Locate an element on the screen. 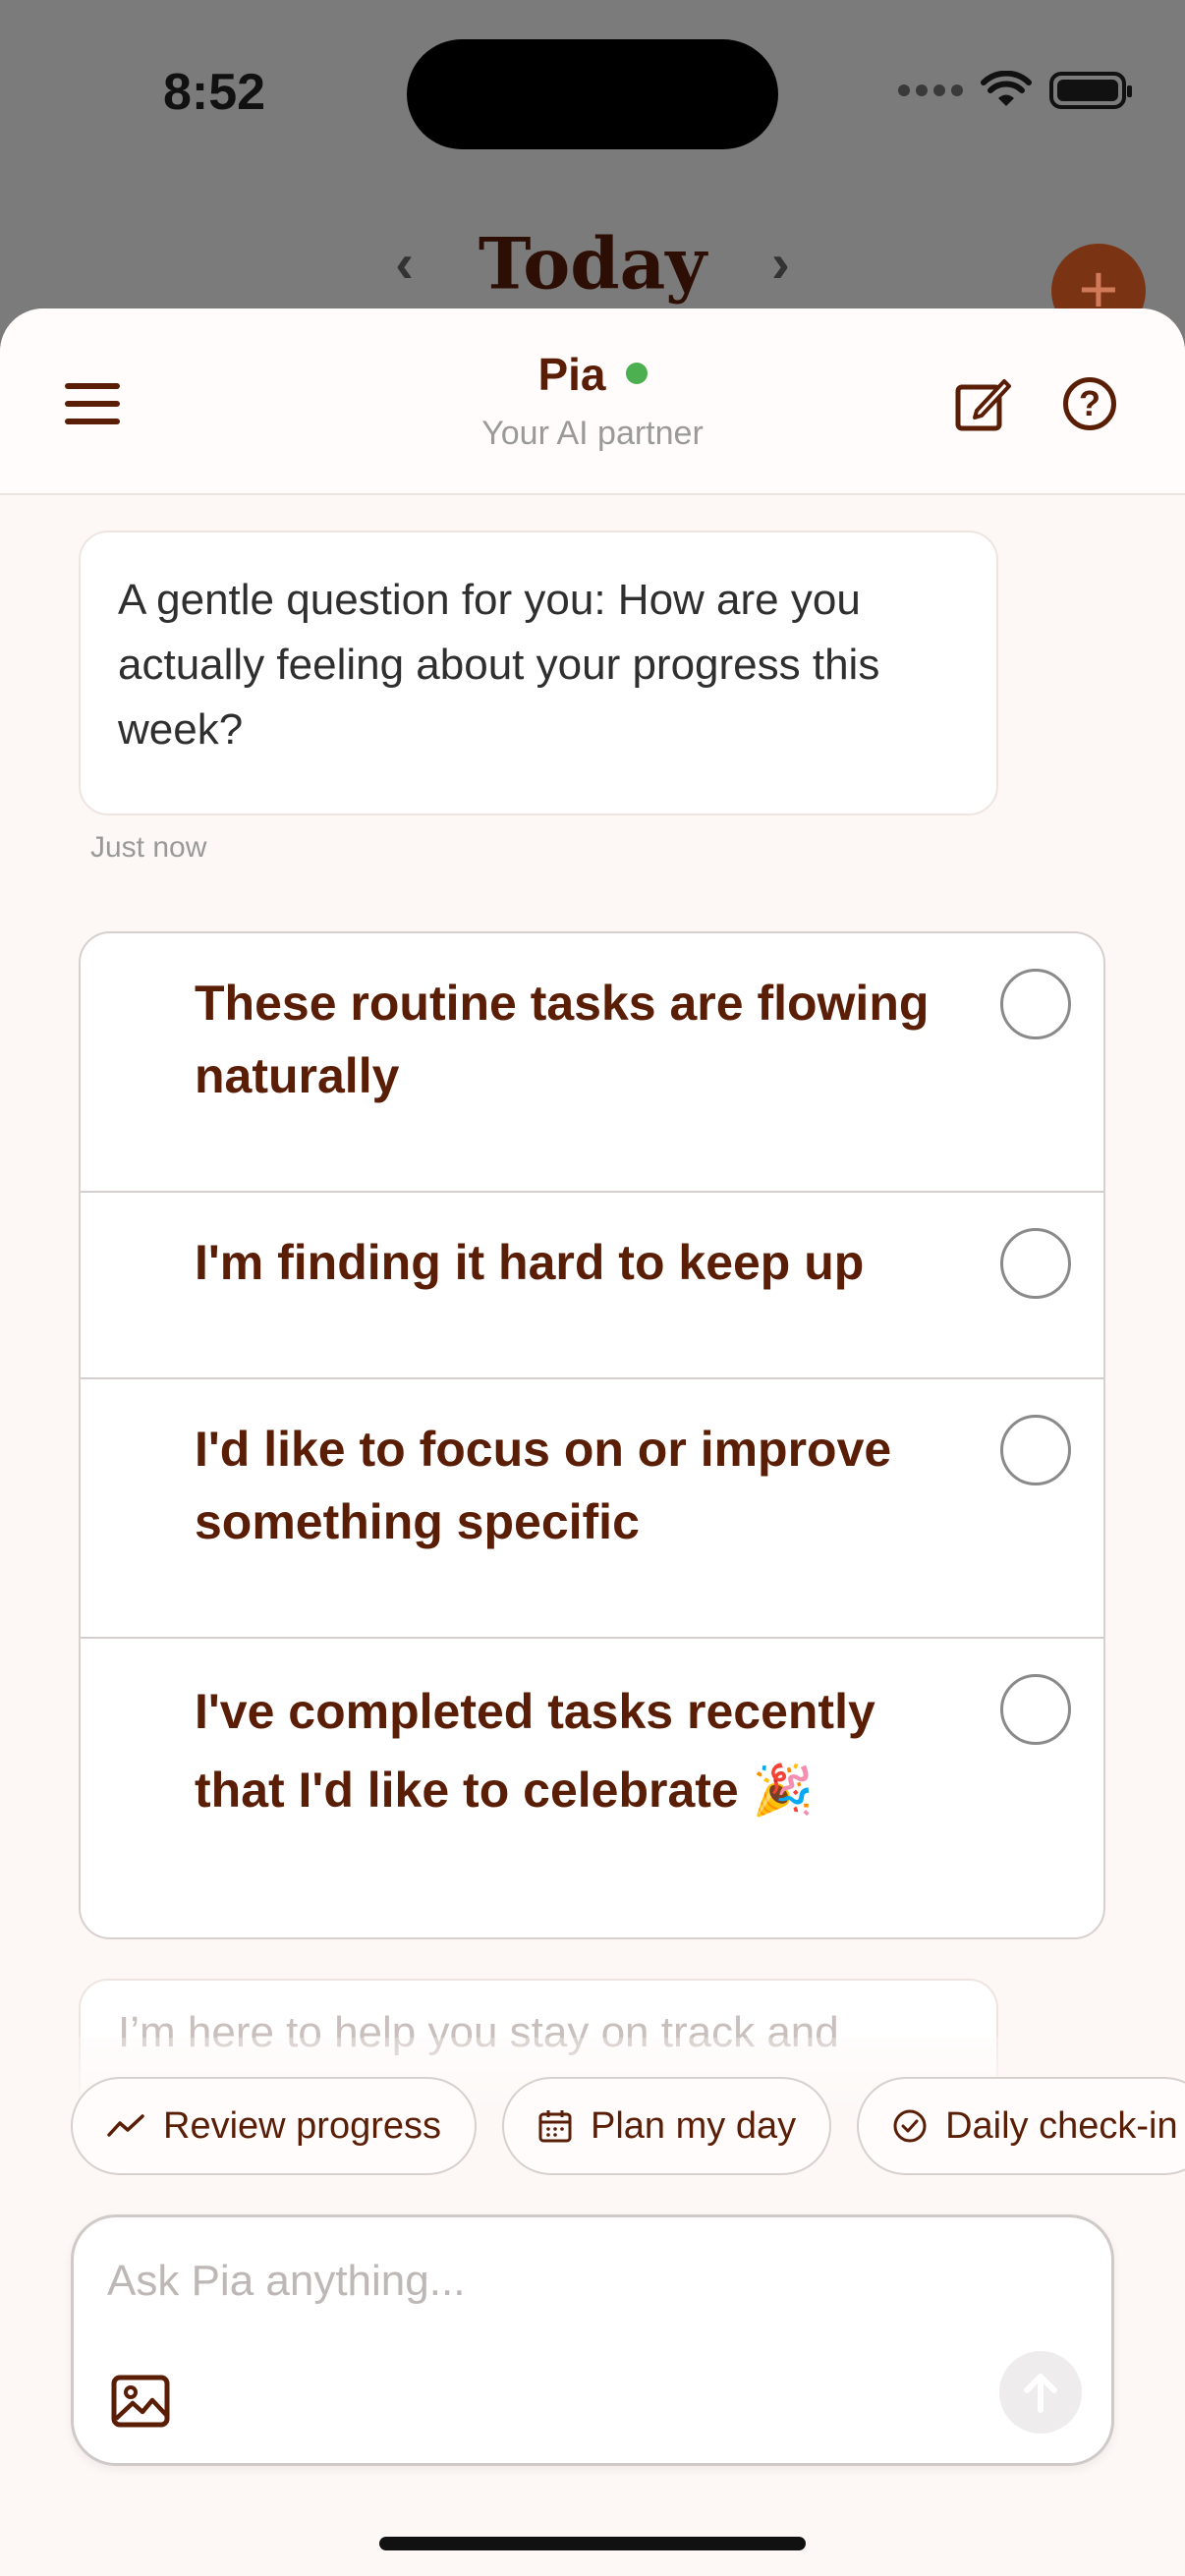  option-label: I'm finding it hard to keep up is located at coordinates (530, 1262).